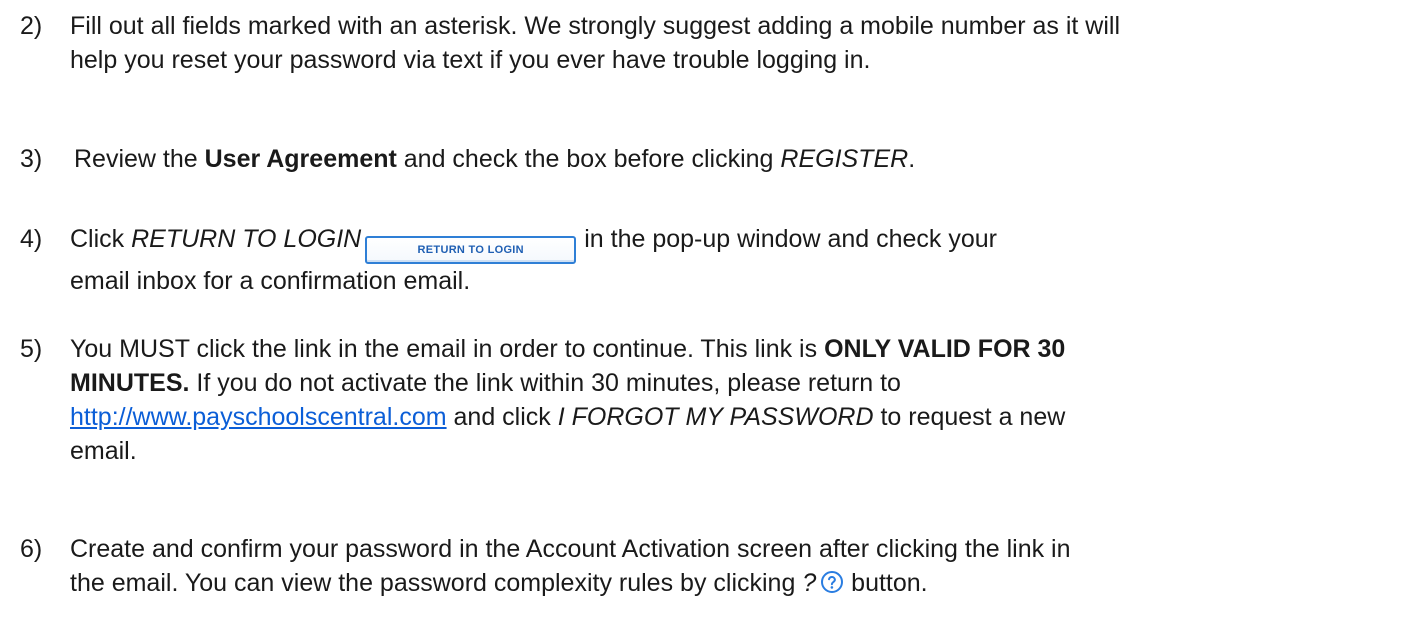 Image resolution: width=1427 pixels, height=623 pixels. I want to click on payschoolscentral-link: http://www.payschoolscentral.com, so click(258, 417).